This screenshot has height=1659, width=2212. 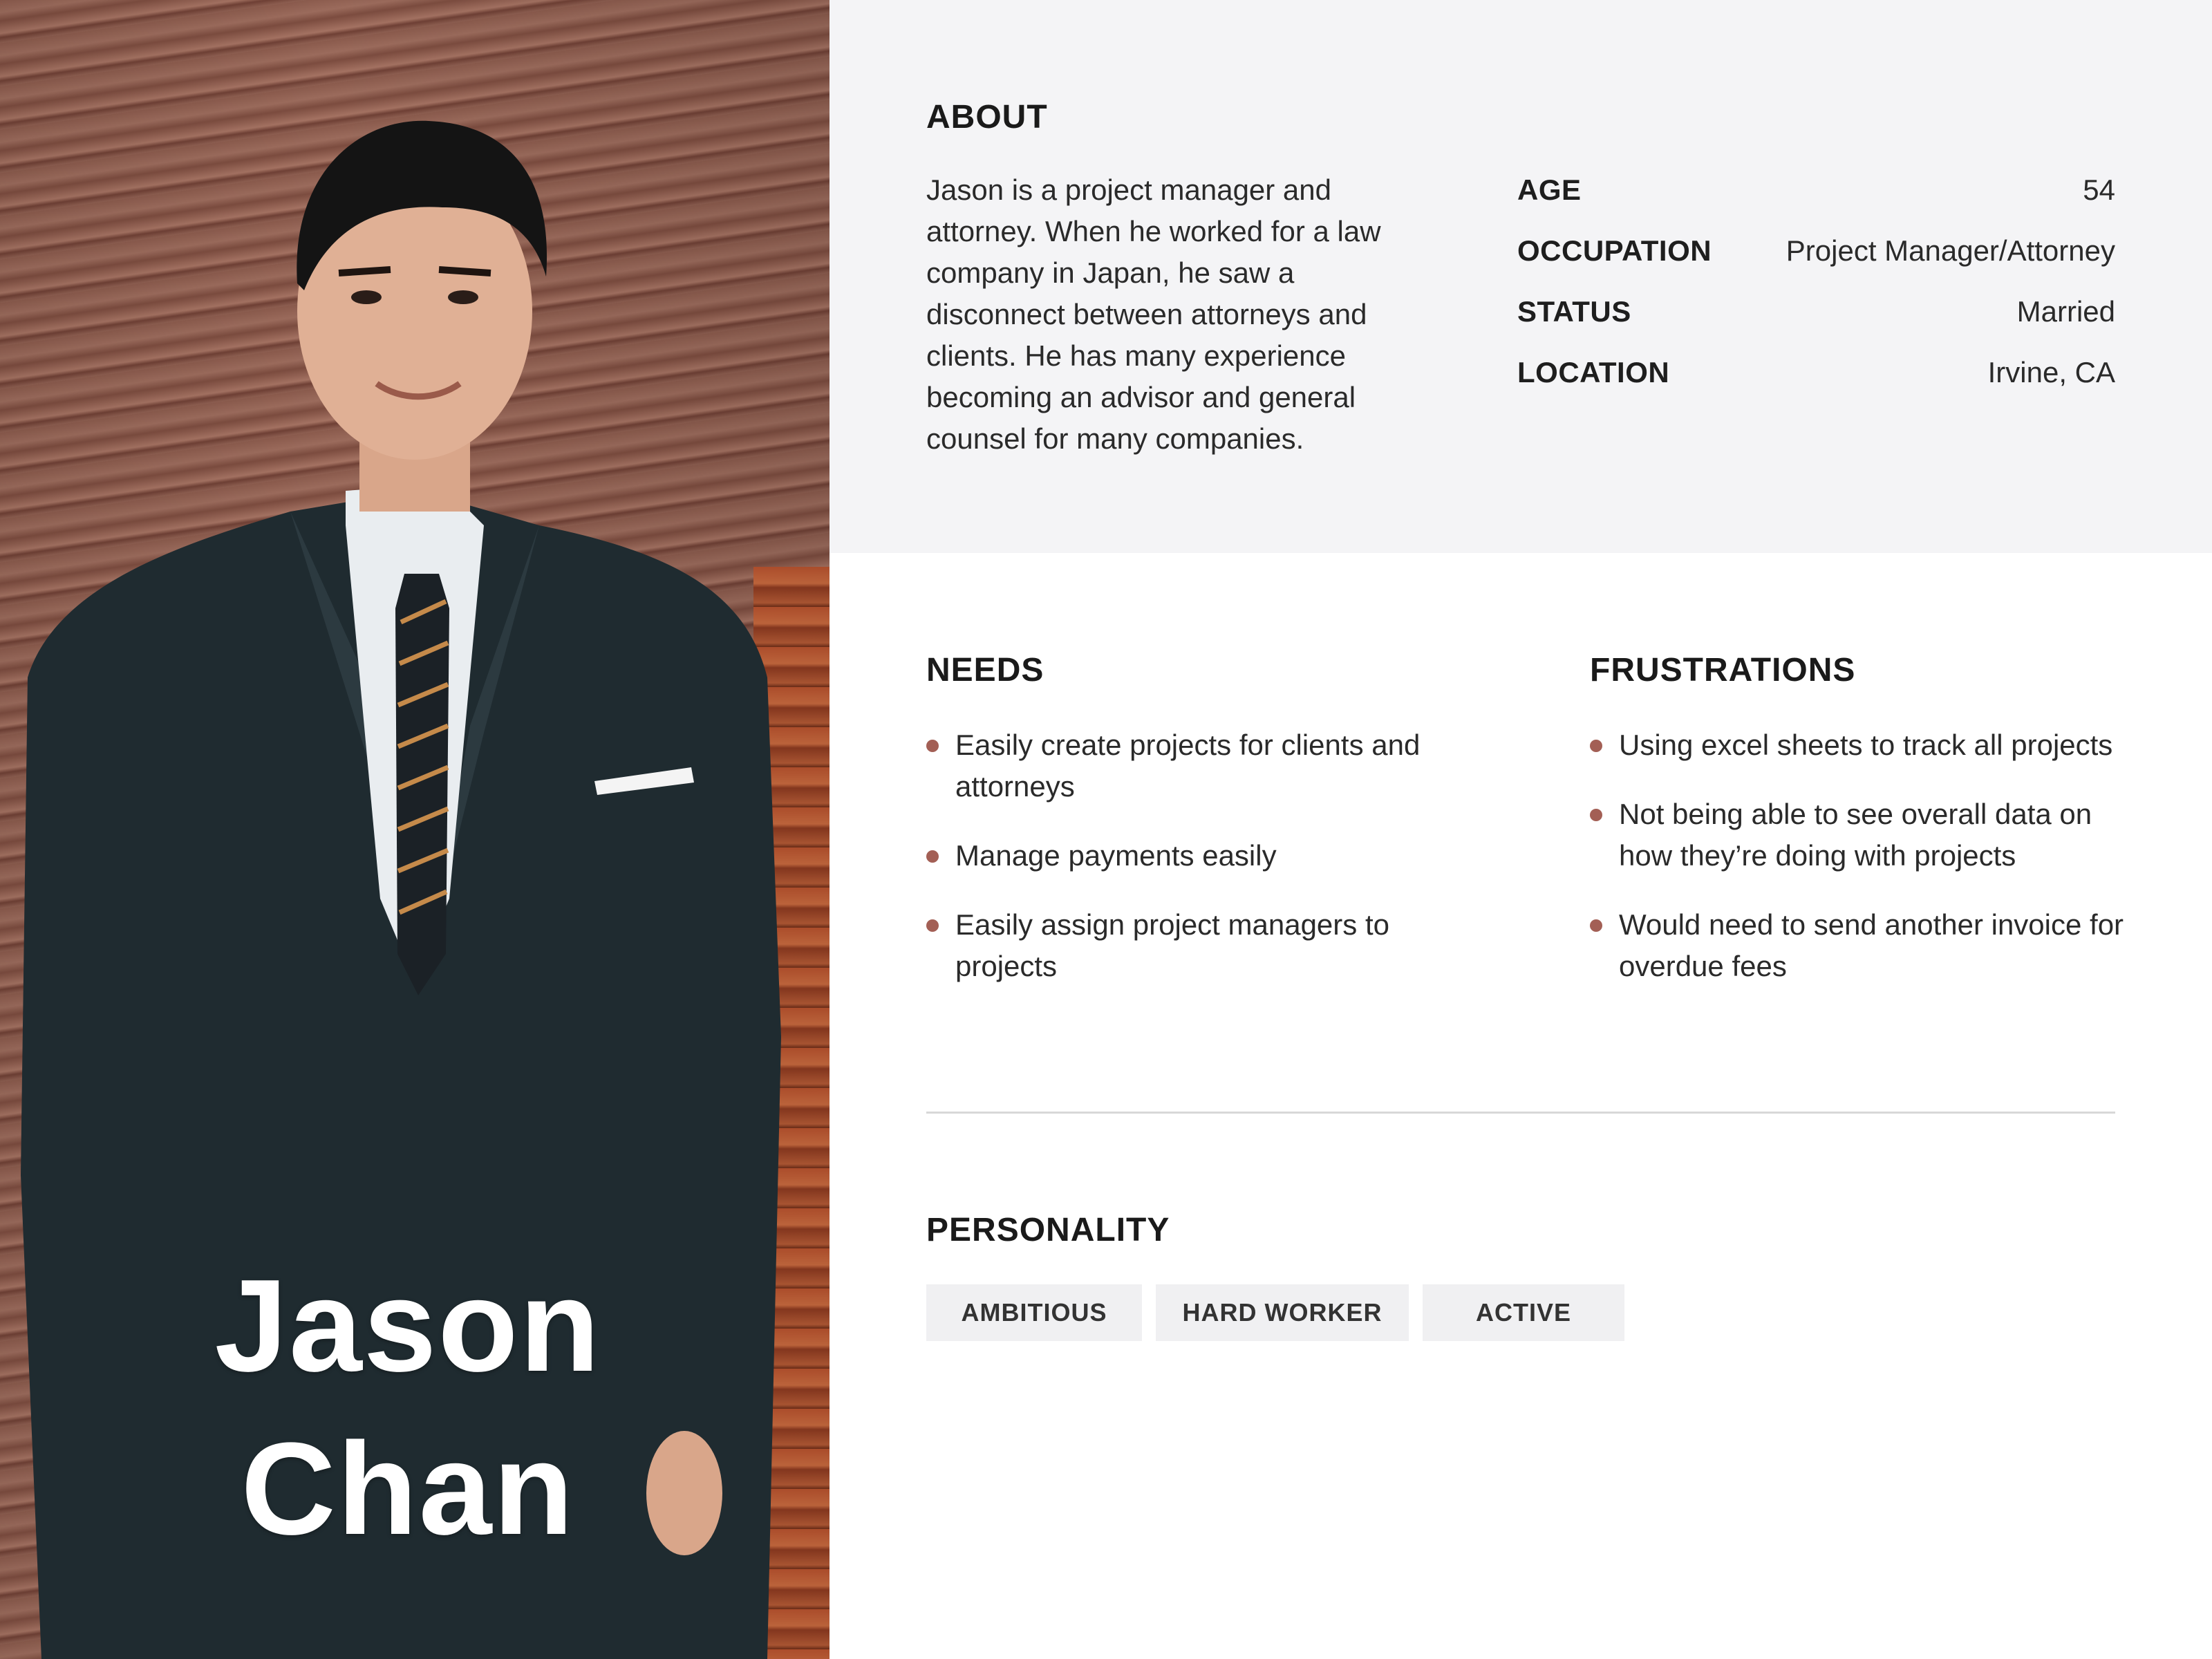 What do you see at coordinates (2065, 311) in the screenshot?
I see `fact-value: Married` at bounding box center [2065, 311].